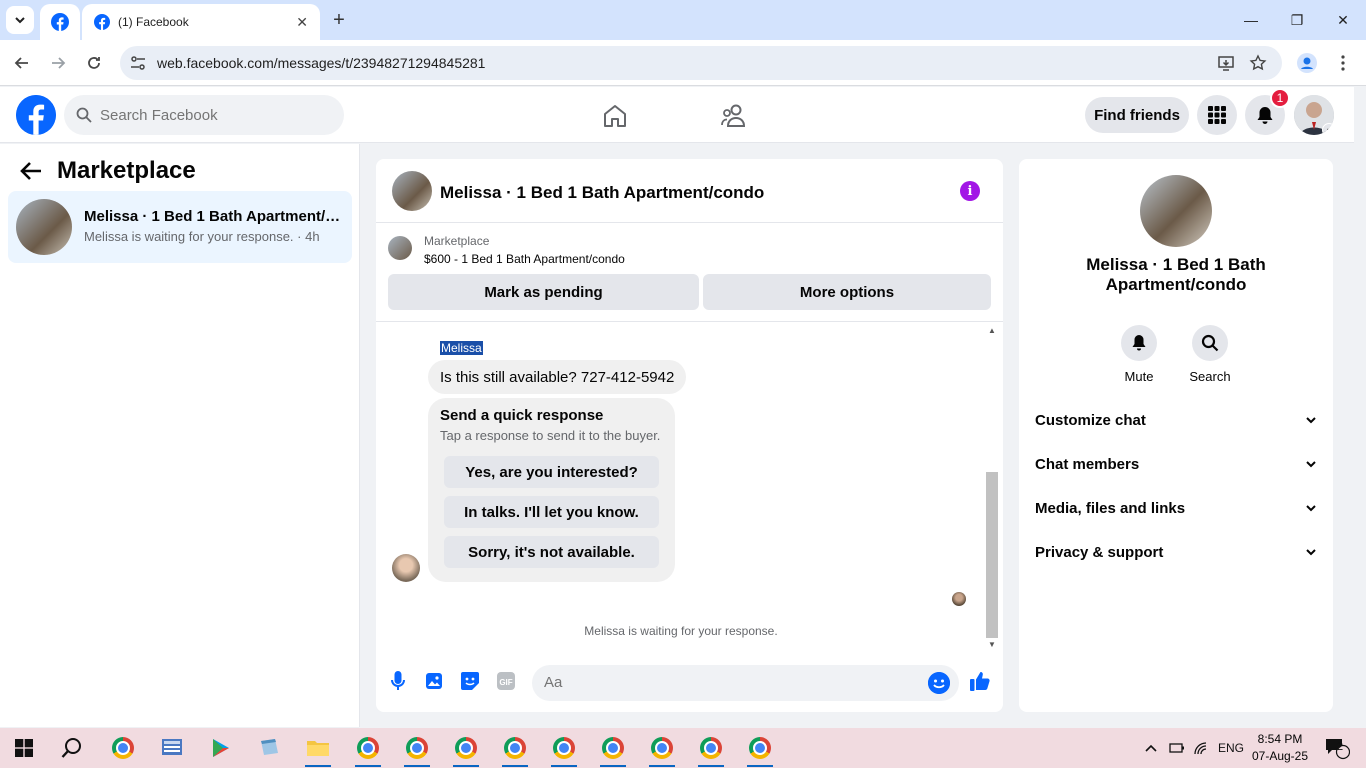 The width and height of the screenshot is (1366, 768). Describe the element at coordinates (1139, 376) in the screenshot. I see `mute-label: Mute` at that location.